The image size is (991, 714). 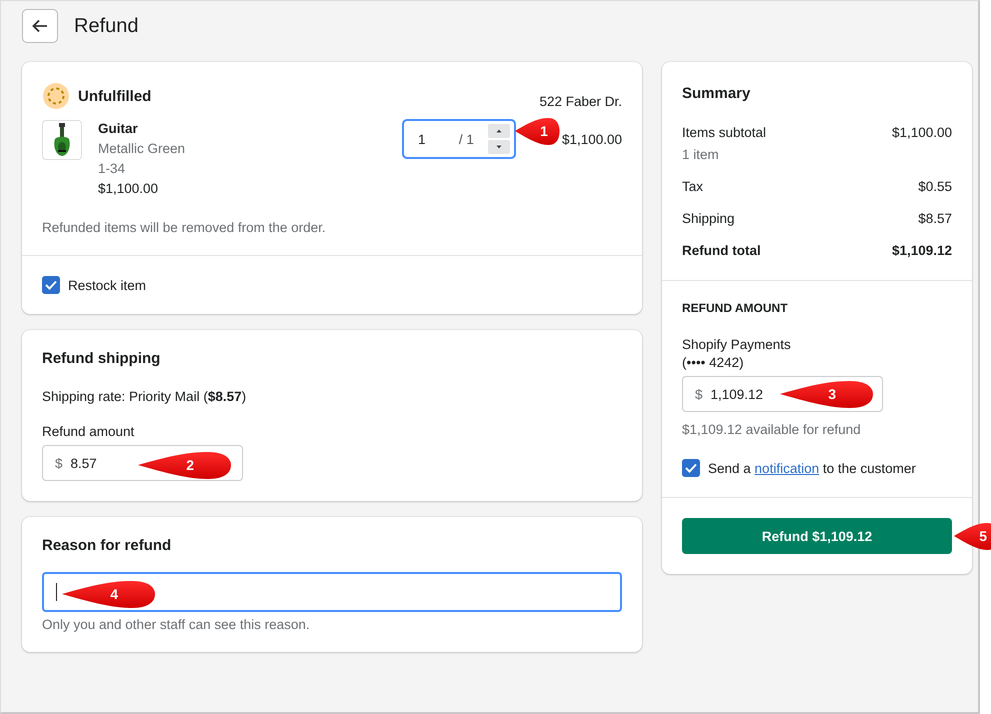 What do you see at coordinates (106, 26) in the screenshot?
I see `page-title: Refund` at bounding box center [106, 26].